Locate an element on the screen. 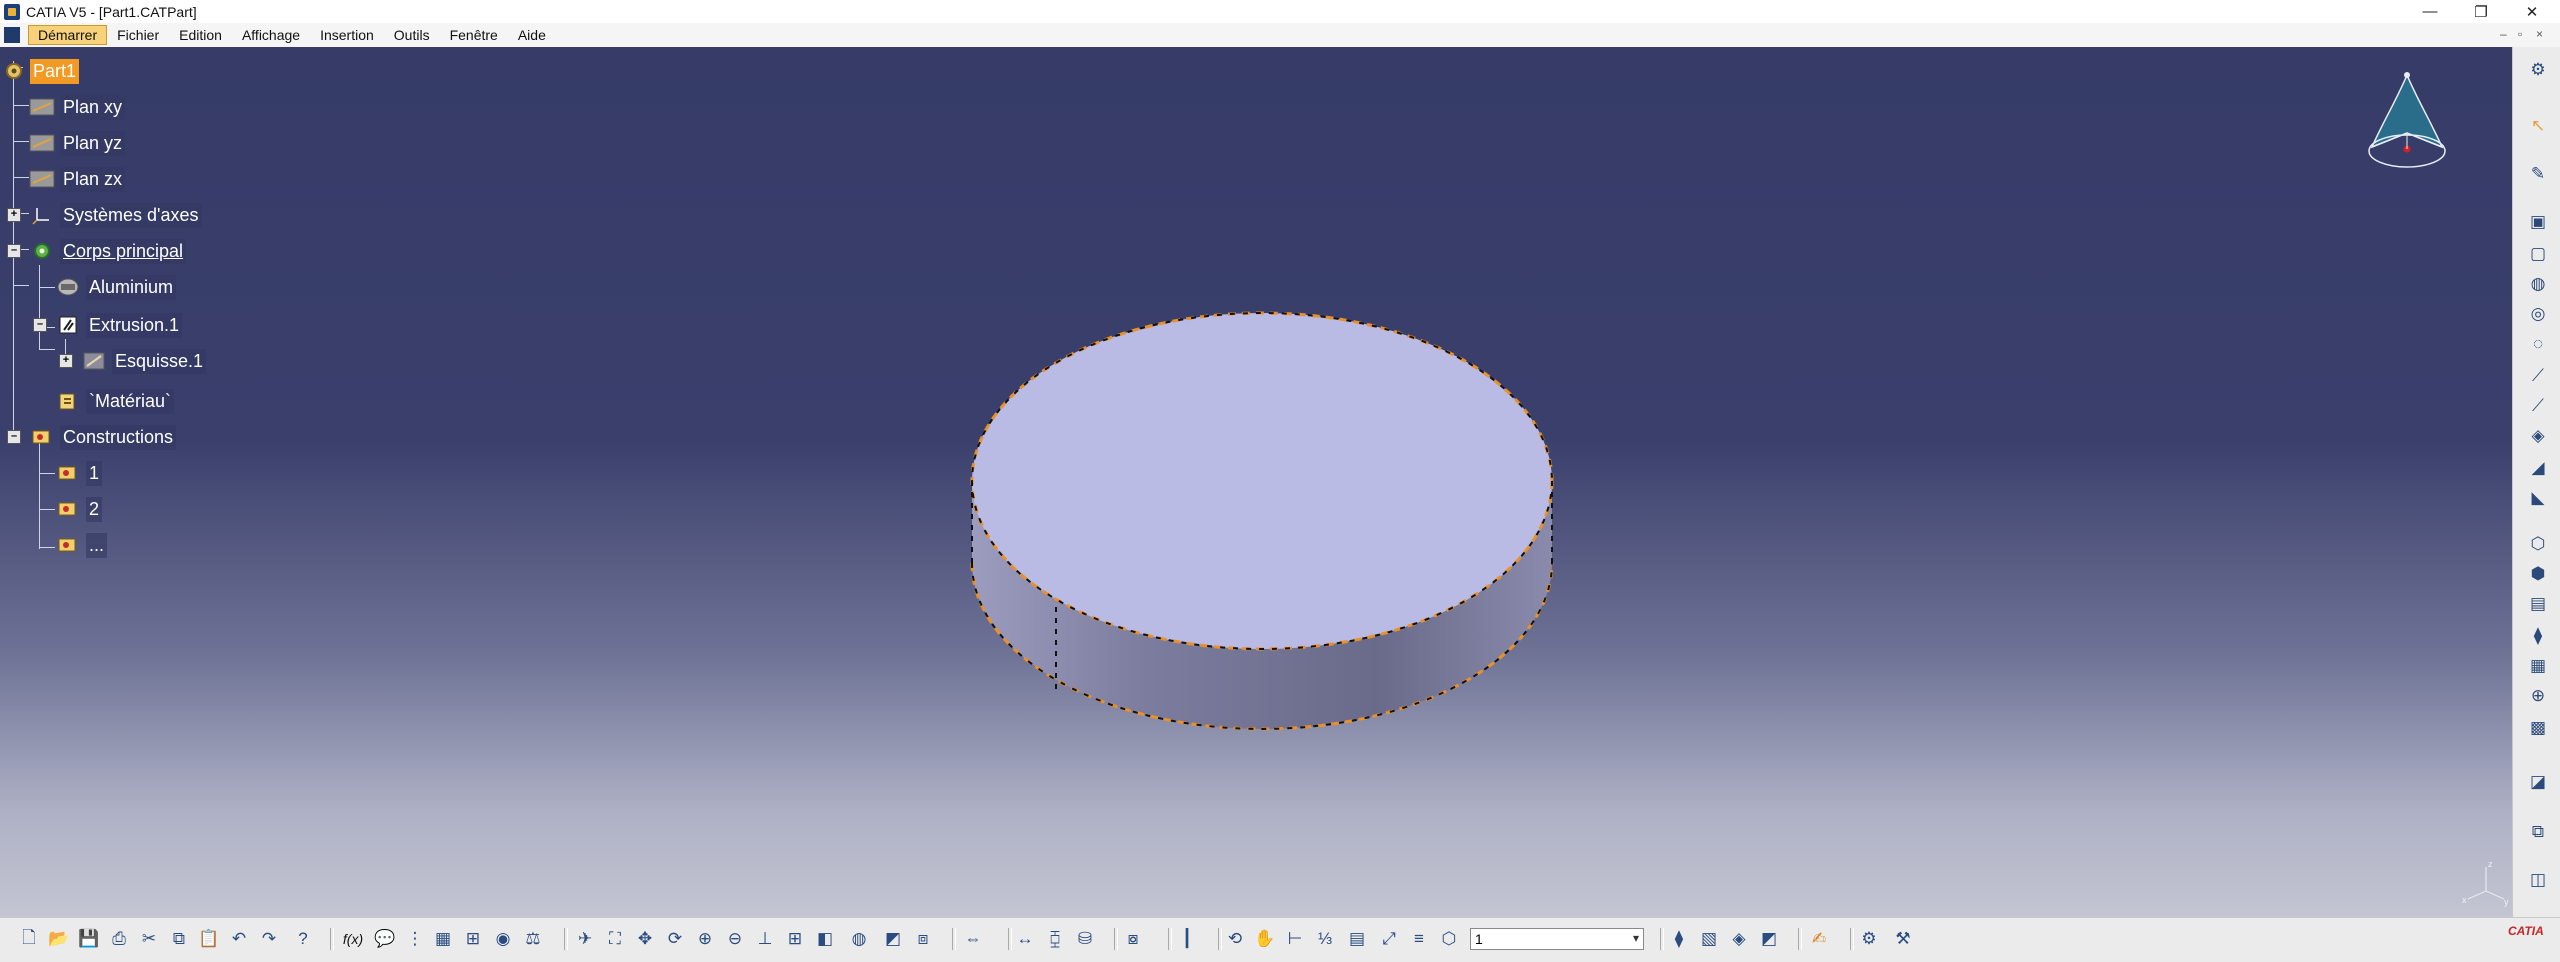 This screenshot has height=962, width=2560. remove-face-icon: ▦ is located at coordinates (2538, 666).